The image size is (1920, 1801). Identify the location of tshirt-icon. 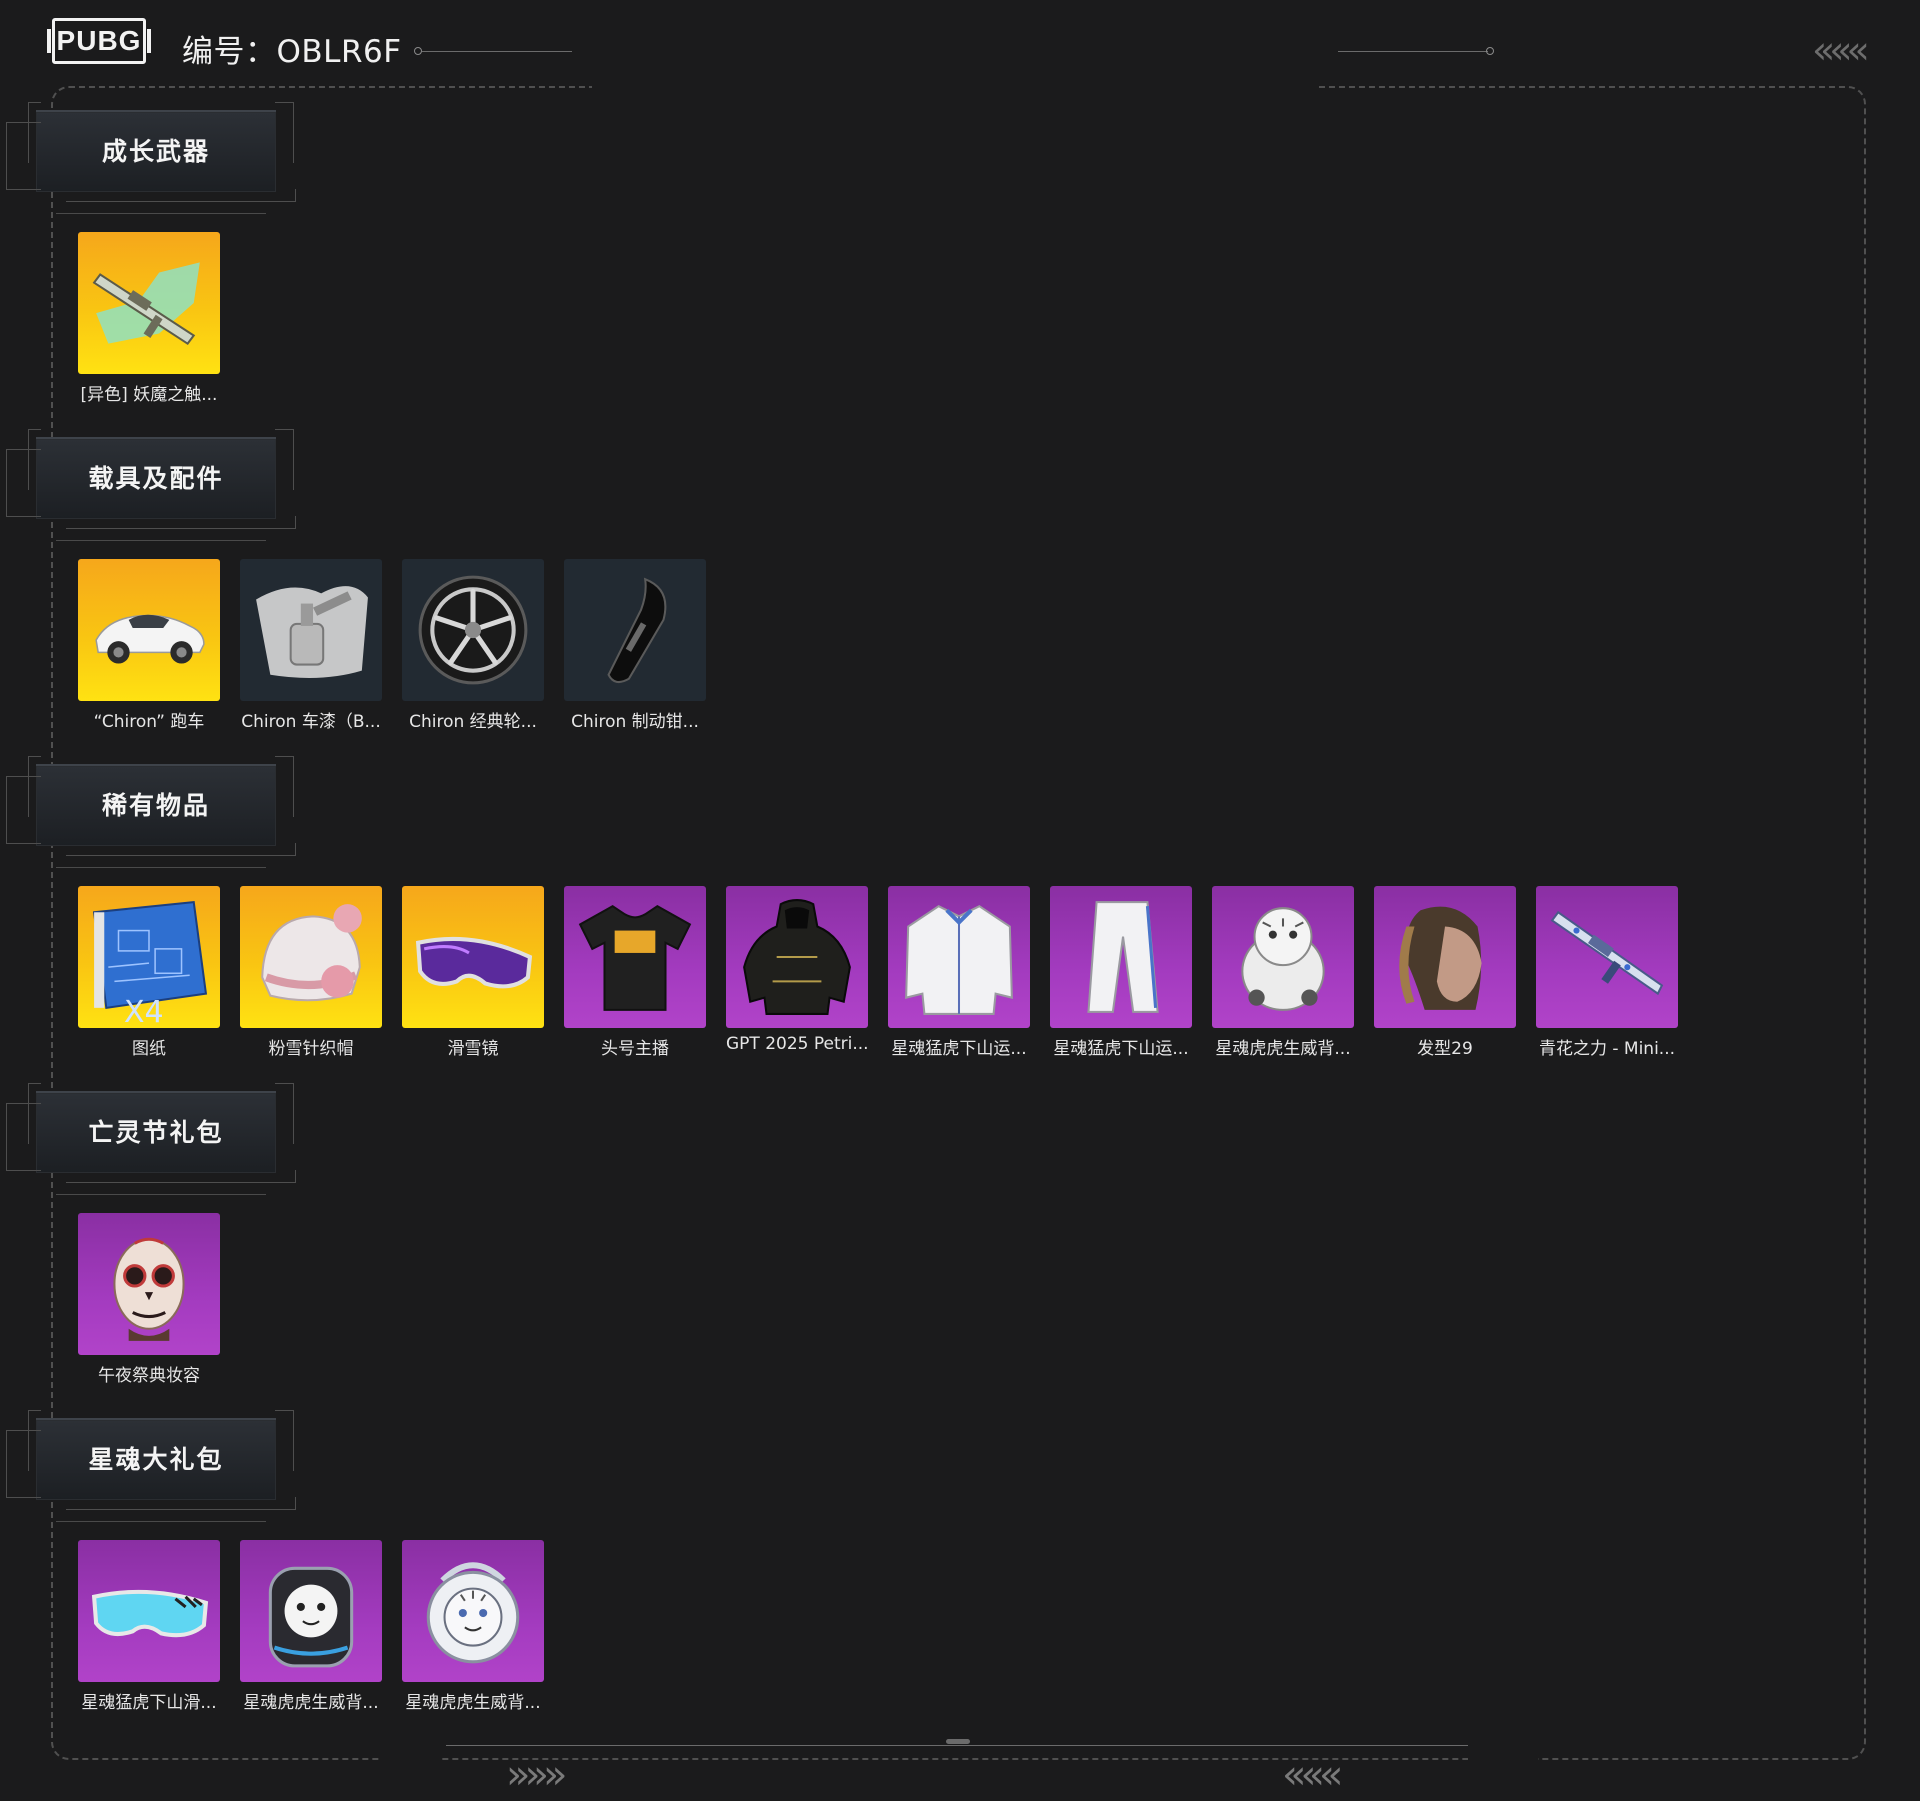
(635, 957).